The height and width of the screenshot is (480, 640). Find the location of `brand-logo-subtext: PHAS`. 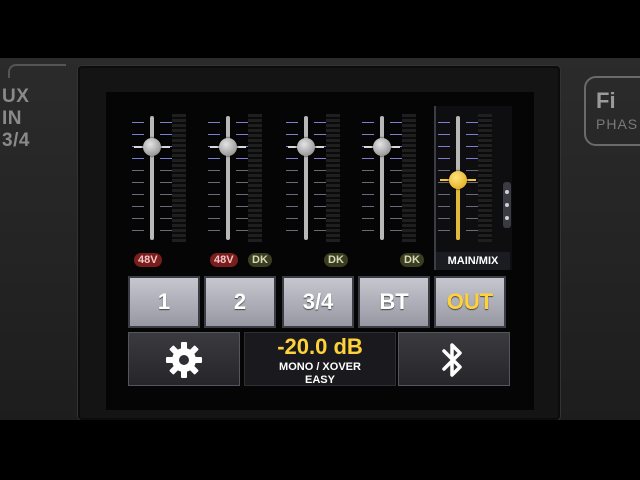

brand-logo-subtext: PHAS is located at coordinates (617, 124).